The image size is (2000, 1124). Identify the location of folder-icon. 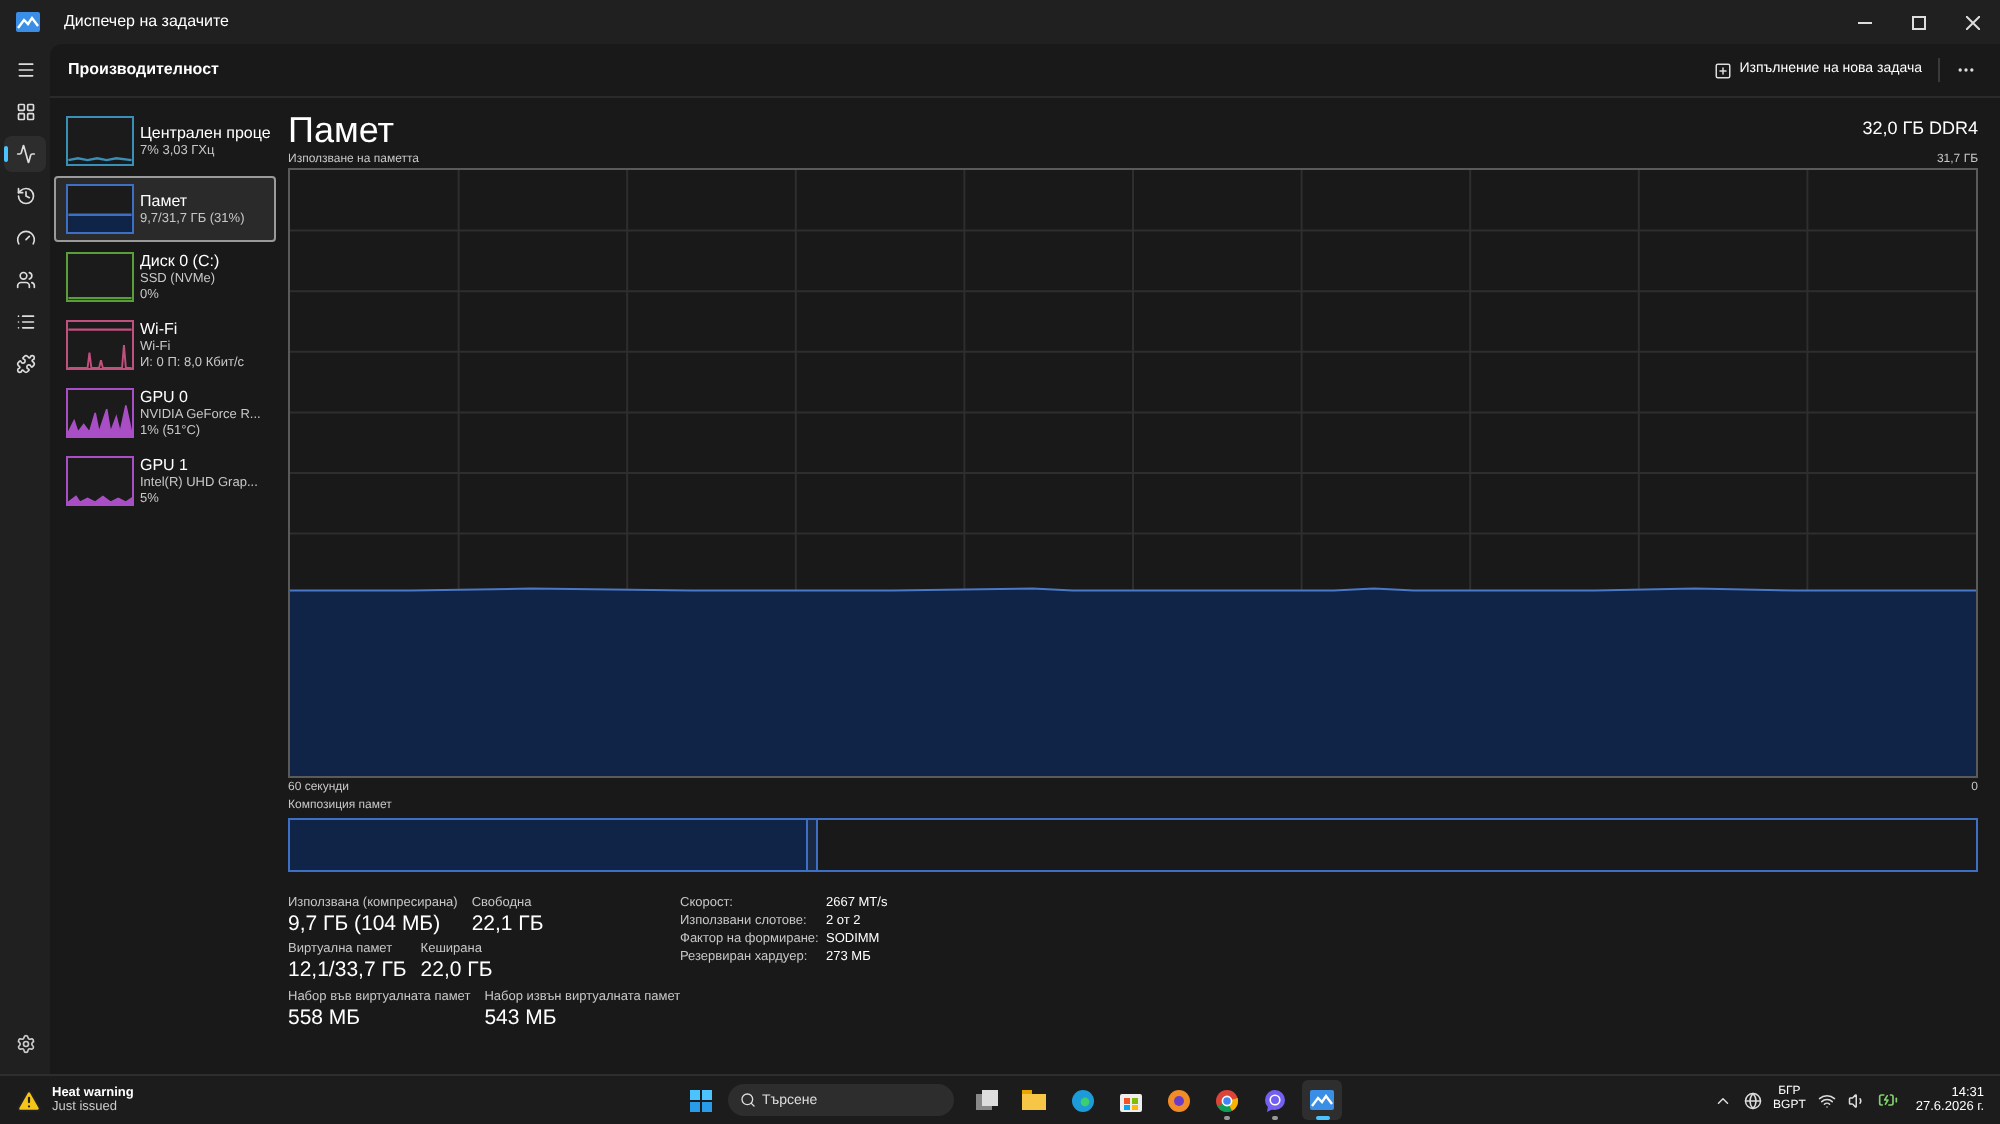
(1034, 1100).